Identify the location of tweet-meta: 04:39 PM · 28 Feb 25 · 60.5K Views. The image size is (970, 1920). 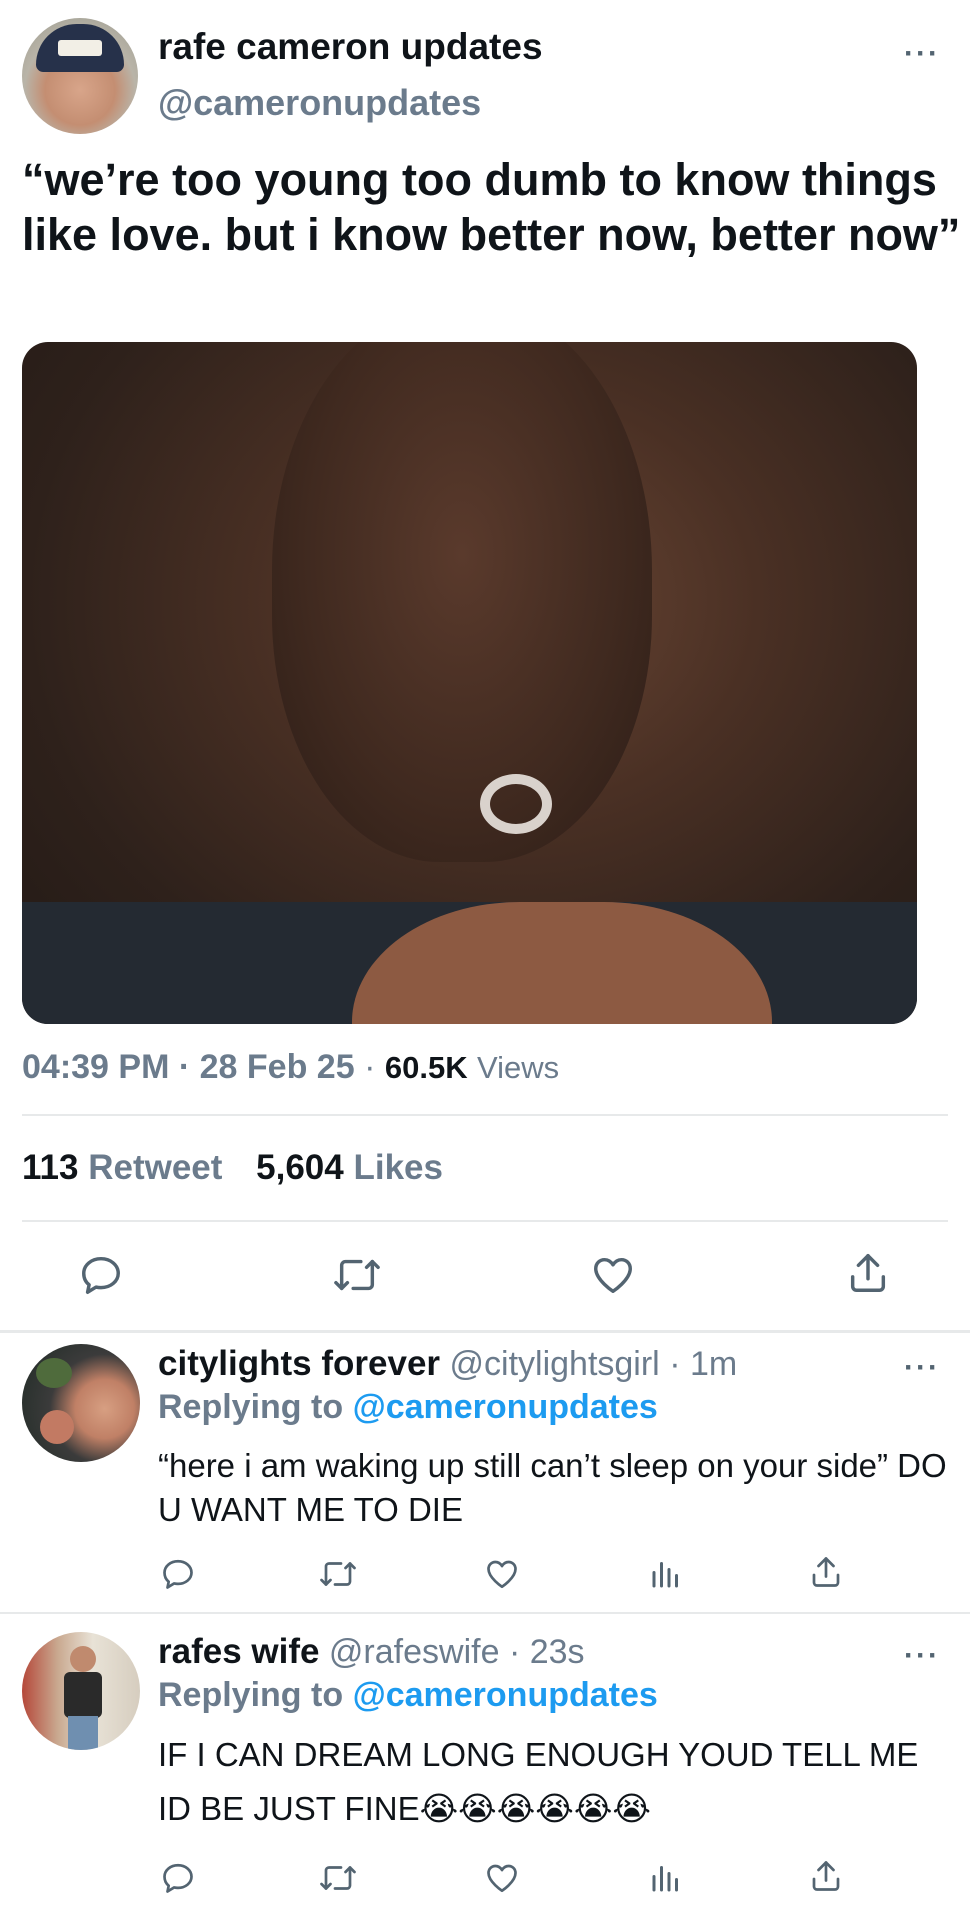
(290, 1067).